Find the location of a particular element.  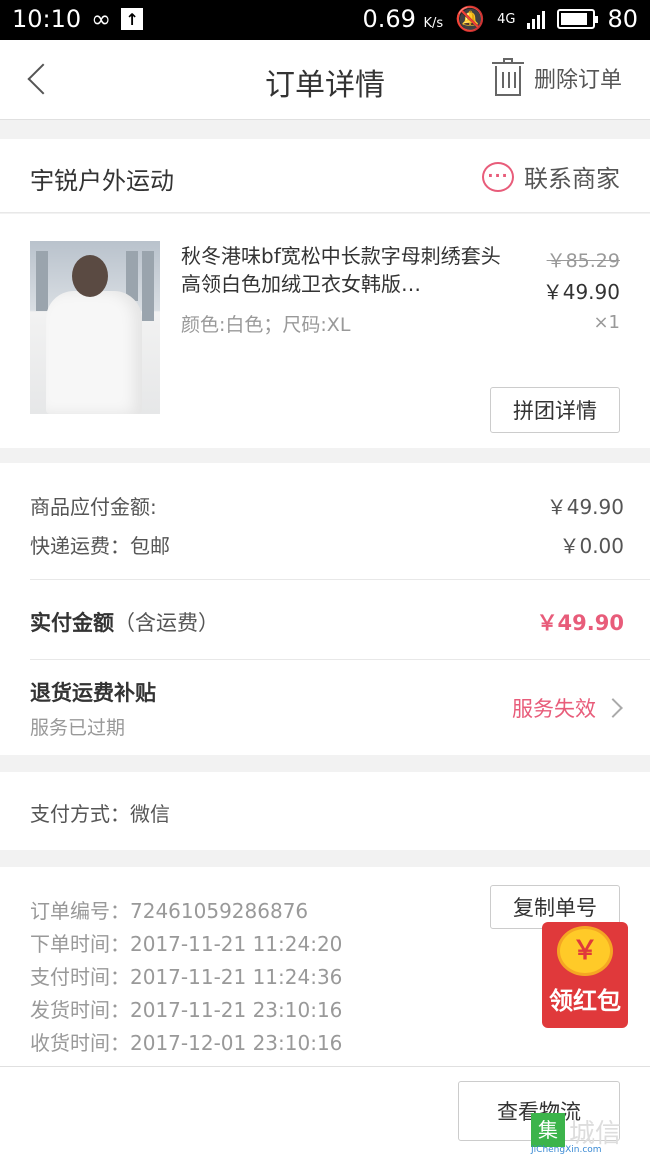

product-quantity: ×1 is located at coordinates (606, 322).